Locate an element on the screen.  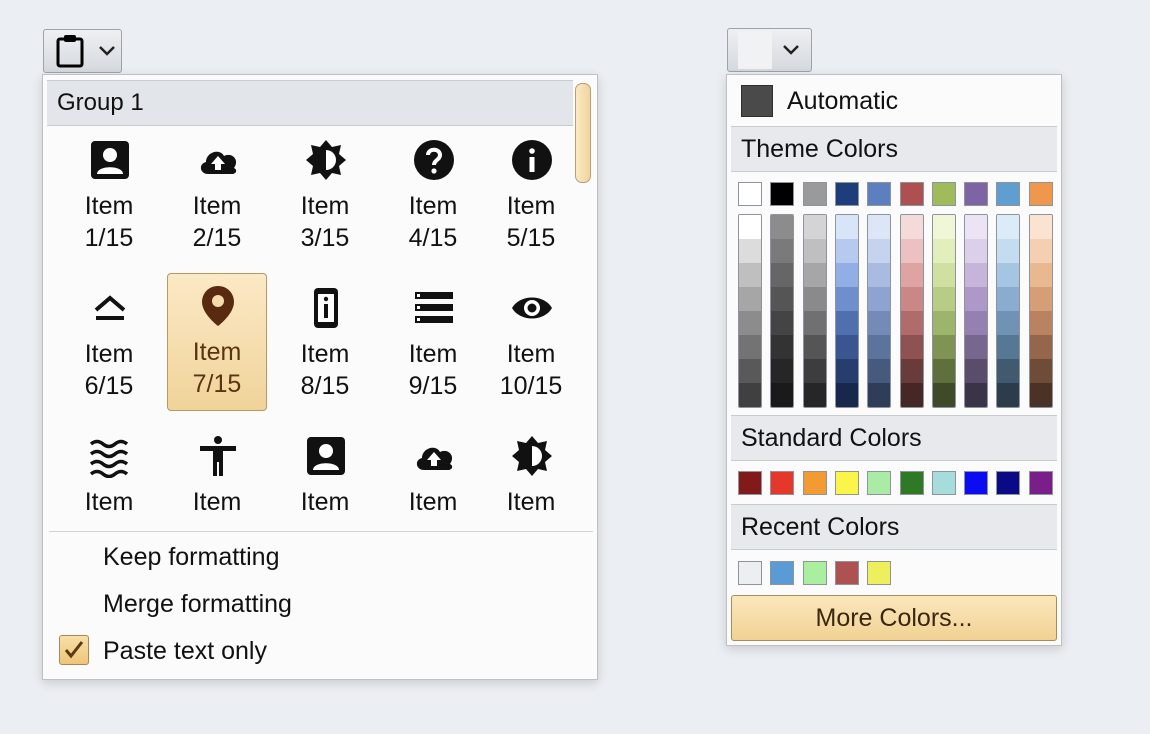
paste-text-only-item: Paste text only is located at coordinates (185, 651).